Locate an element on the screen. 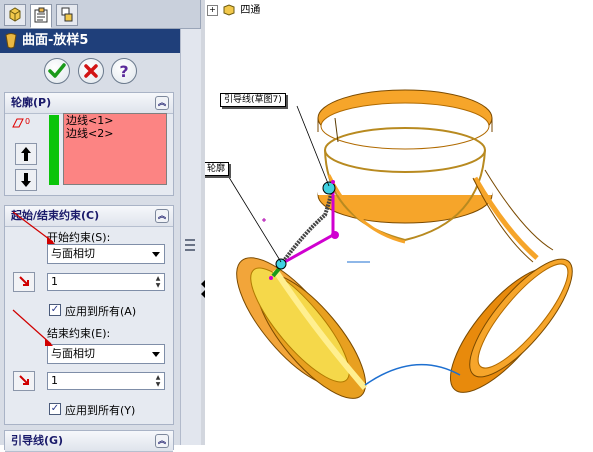 This screenshot has width=593, height=452. property-manager-header: 曲面-放样5 is located at coordinates (90, 41).